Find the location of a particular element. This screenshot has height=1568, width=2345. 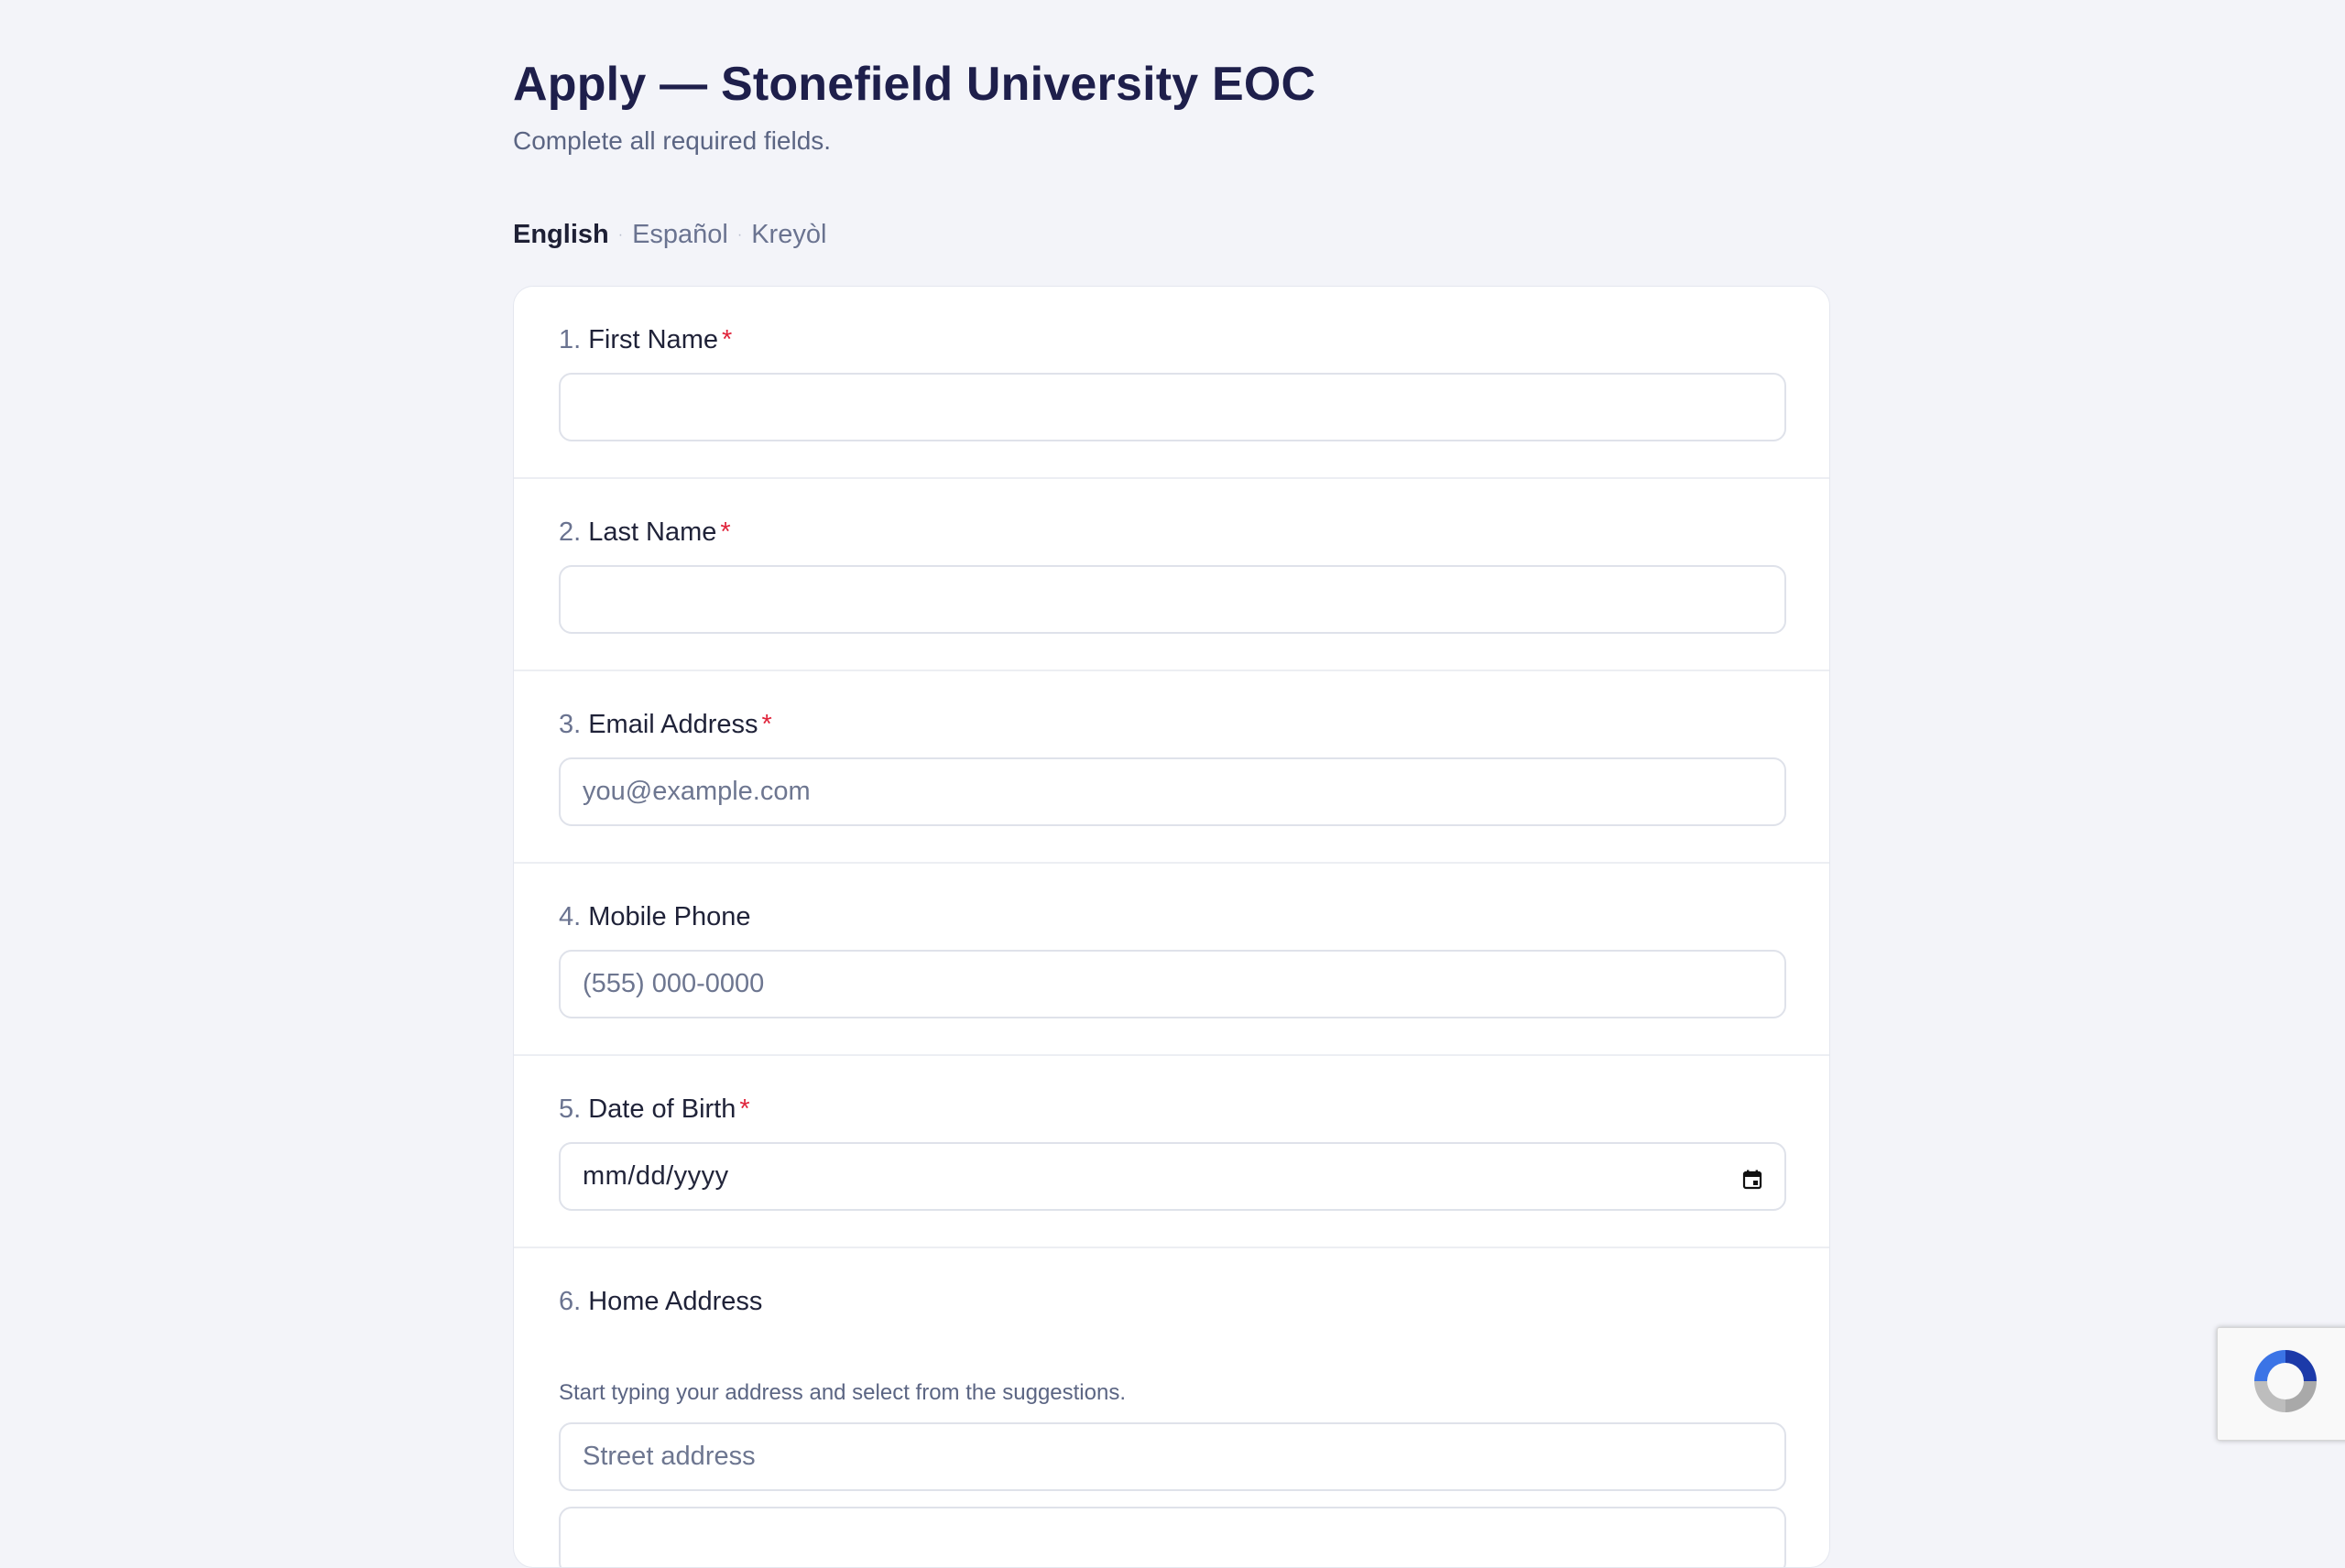

language-switcher: English · Español · Kreyòl is located at coordinates (669, 235).